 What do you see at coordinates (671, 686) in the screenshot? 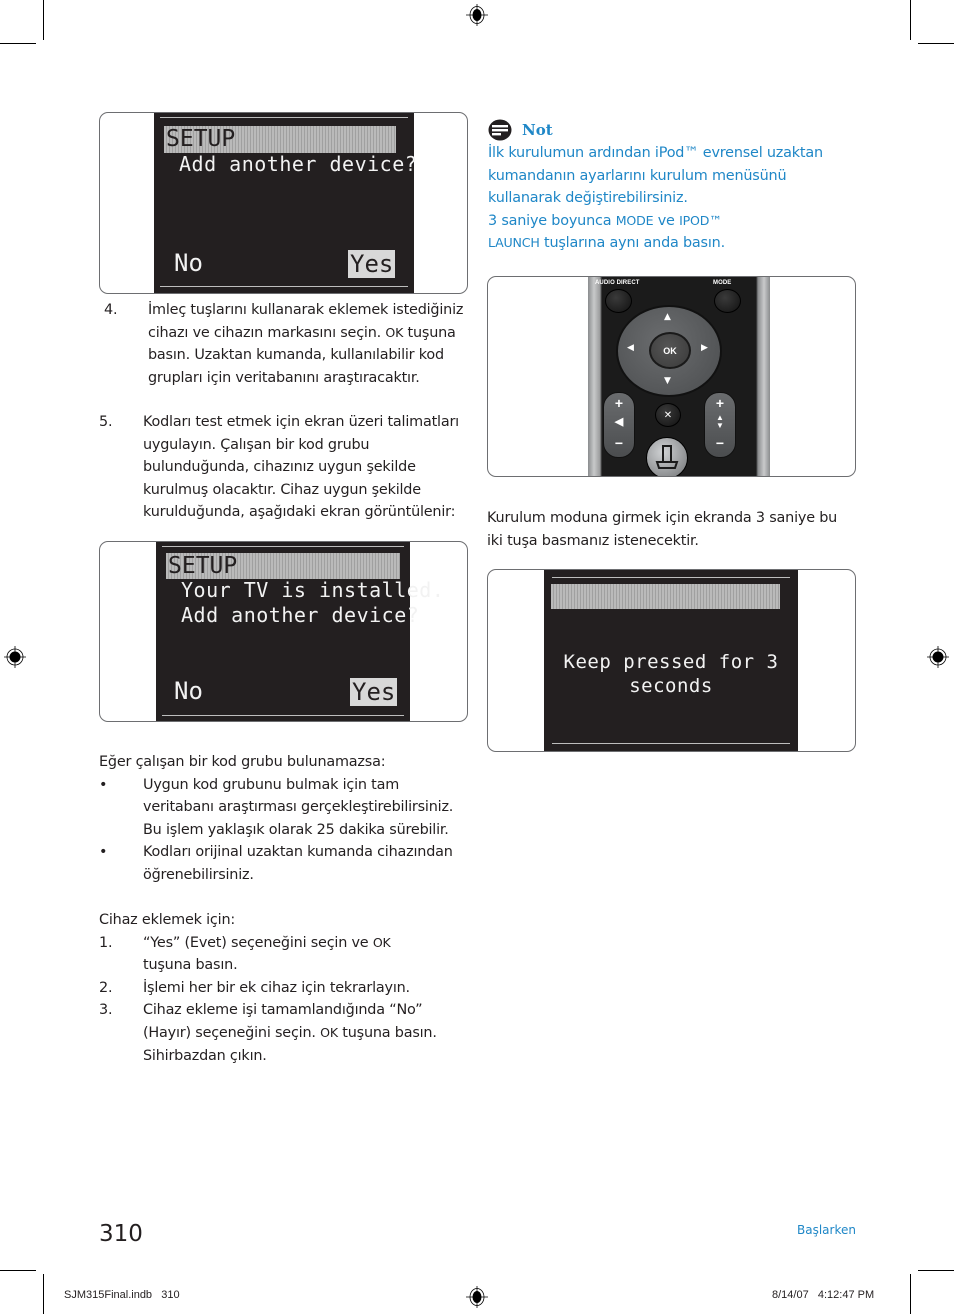
I see `lcd-line: seconds` at bounding box center [671, 686].